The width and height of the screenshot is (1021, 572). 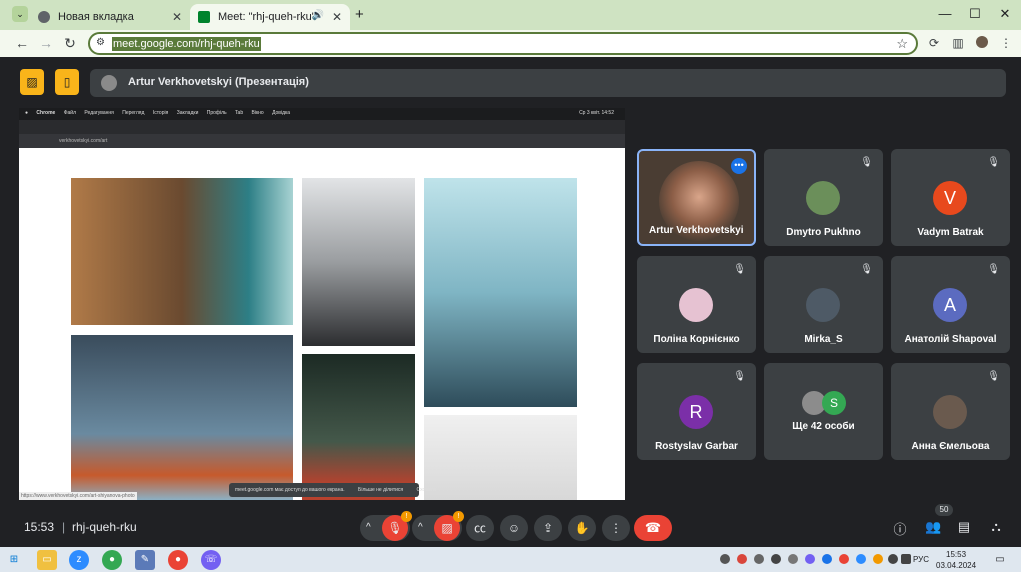 What do you see at coordinates (950, 304) in the screenshot?
I see `participant-tile: 🎙 A Анатолій Shapoval` at bounding box center [950, 304].